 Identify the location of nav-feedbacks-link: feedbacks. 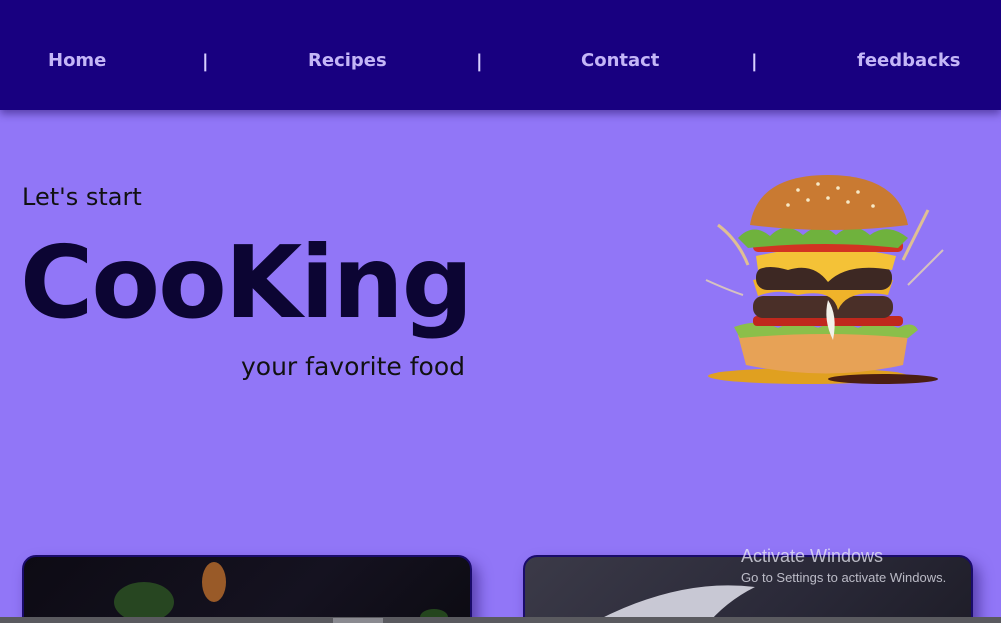
(909, 60).